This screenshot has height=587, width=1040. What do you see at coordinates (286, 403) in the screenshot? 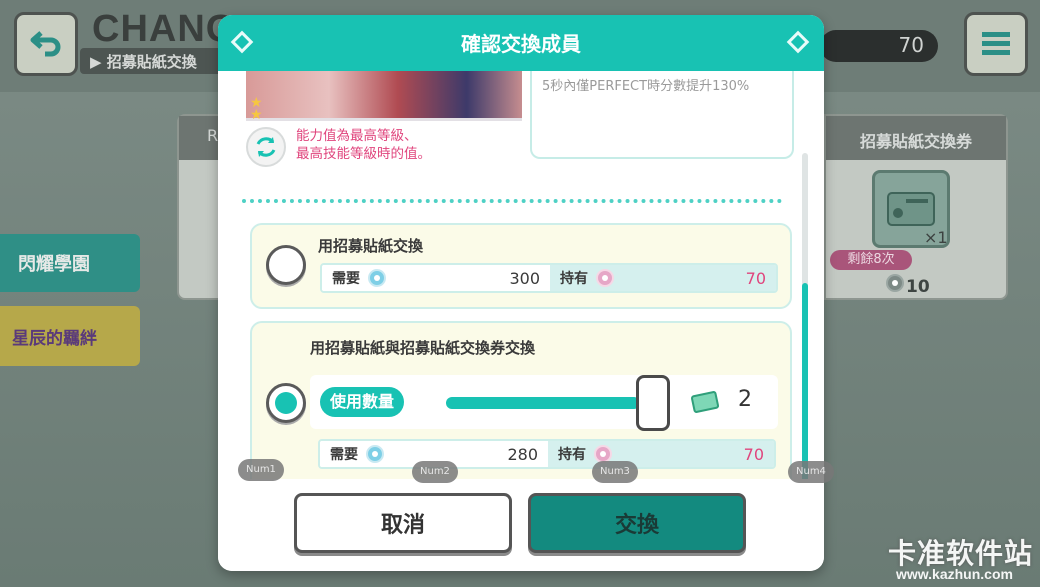
I see `option-2-radio` at bounding box center [286, 403].